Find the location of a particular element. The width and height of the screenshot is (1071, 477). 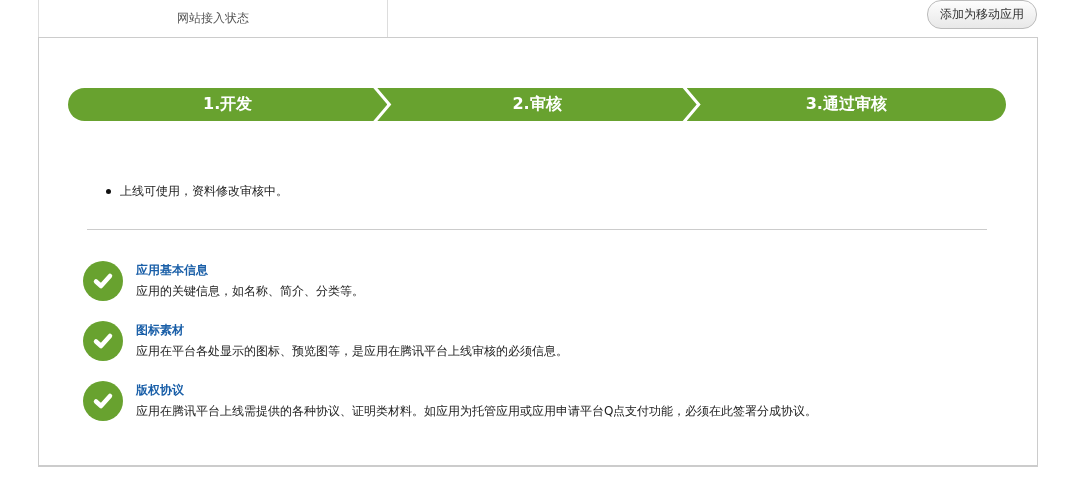

checklist-description: 应用的关键信息，如名称、简介、分类等。 is located at coordinates (250, 291).